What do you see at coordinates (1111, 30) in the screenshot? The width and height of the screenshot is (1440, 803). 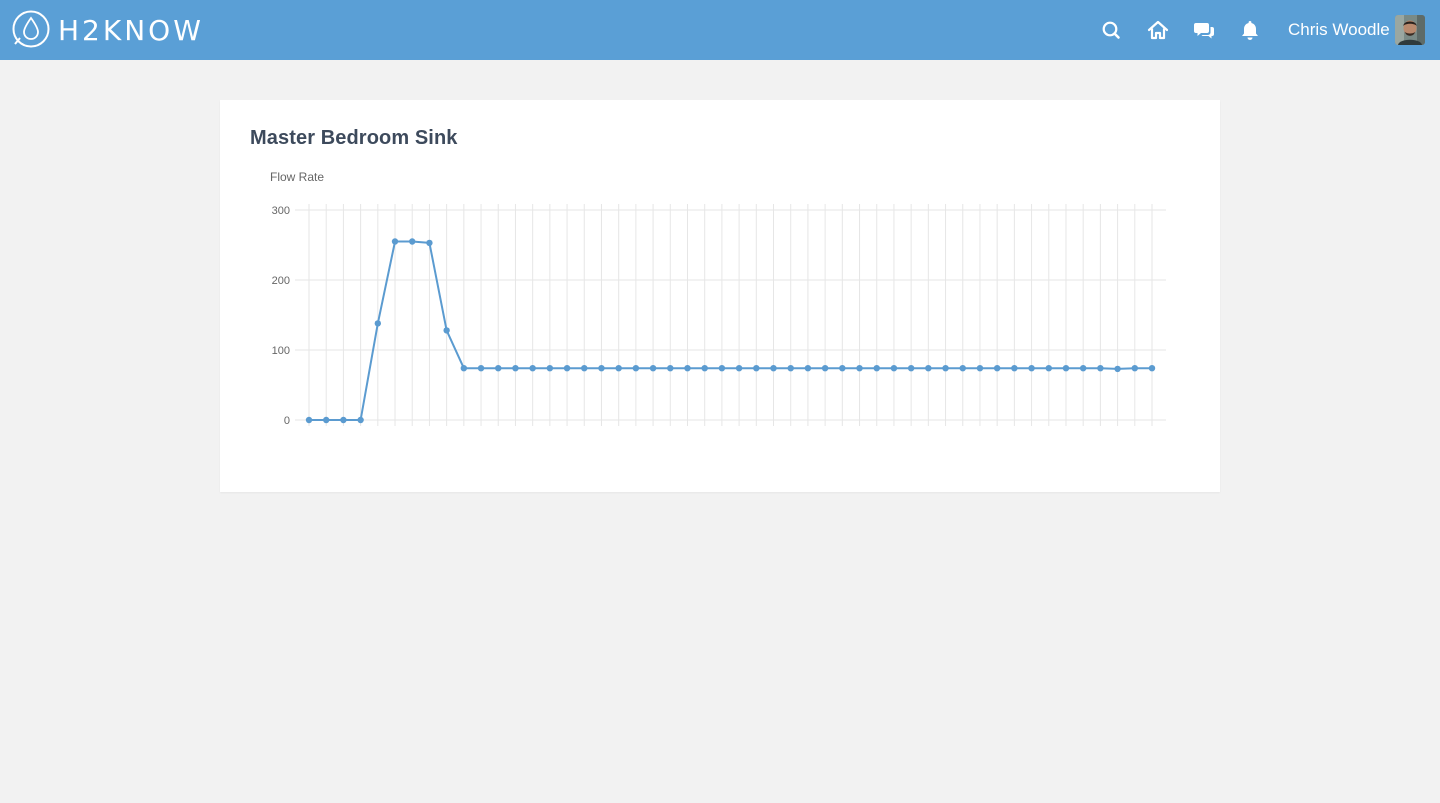 I see `search-icon` at bounding box center [1111, 30].